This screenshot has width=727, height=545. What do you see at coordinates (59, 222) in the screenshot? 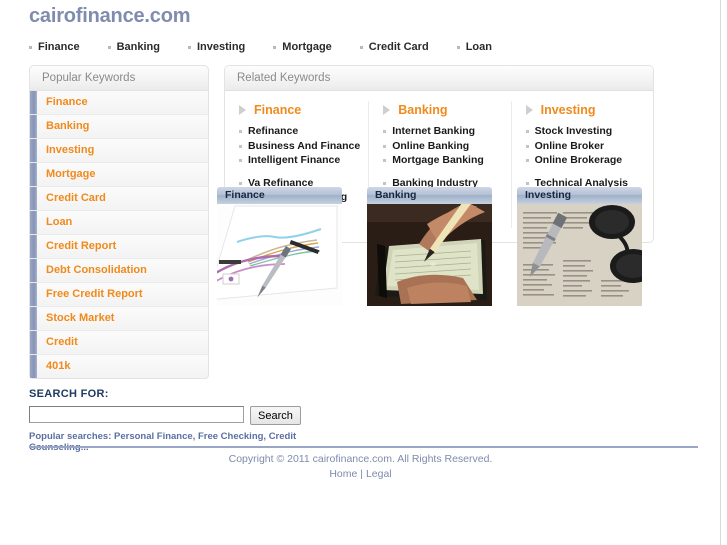
I see `sidebar-item-label: Loan` at bounding box center [59, 222].